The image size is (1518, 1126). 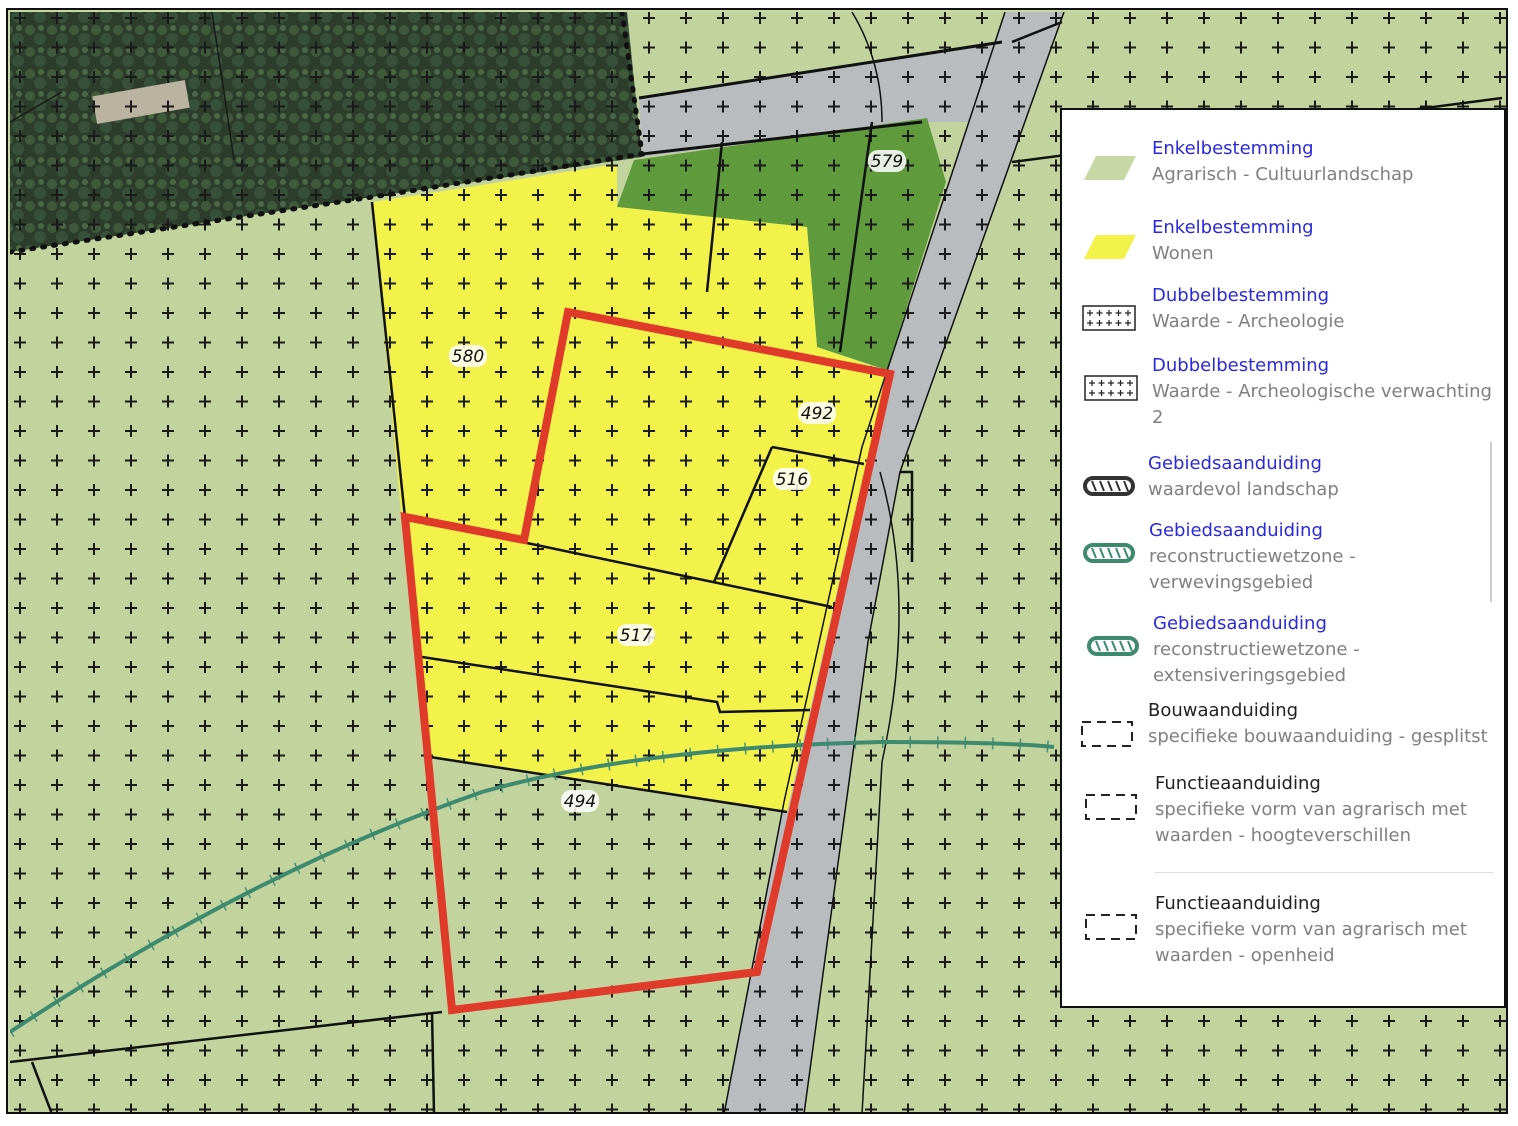 I want to click on legend-item-subtitle: reconstructiewetzone - verwevingsgebied, so click(x=1252, y=569).